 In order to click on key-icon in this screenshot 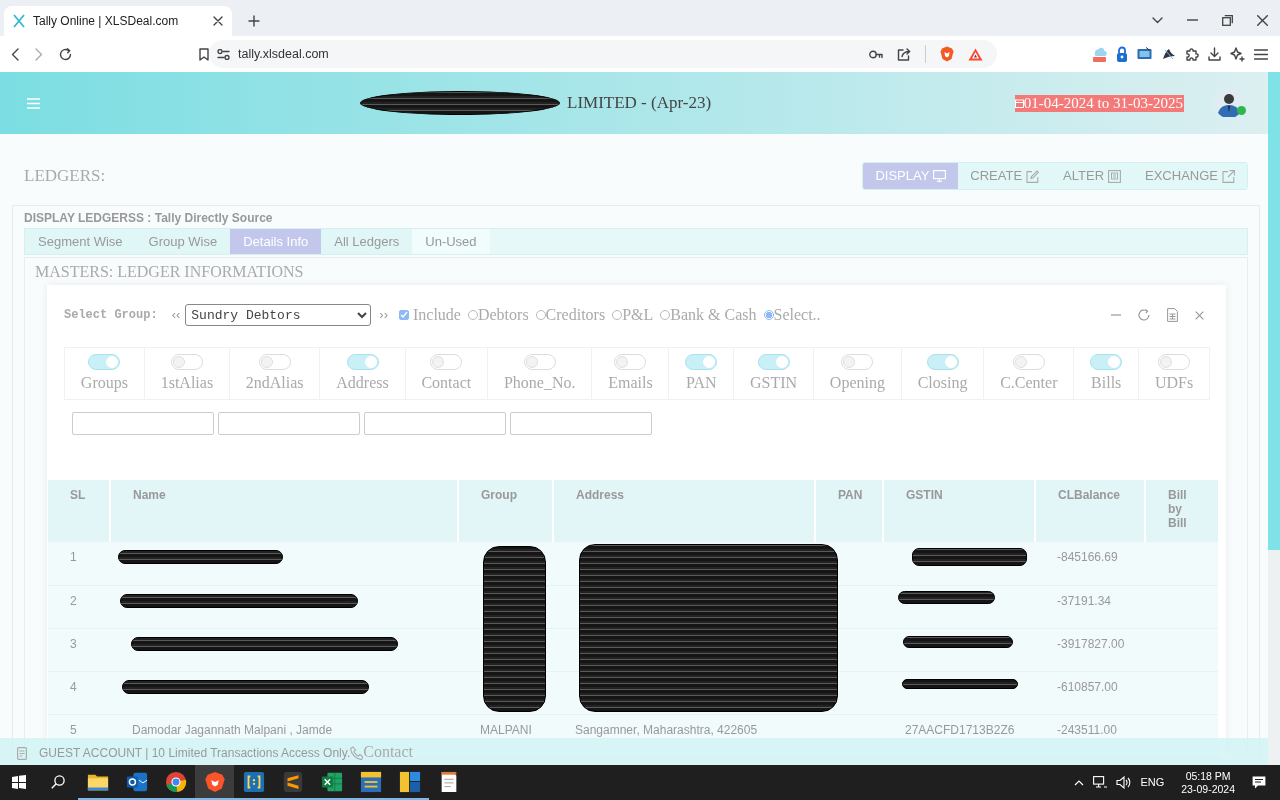, I will do `click(876, 54)`.